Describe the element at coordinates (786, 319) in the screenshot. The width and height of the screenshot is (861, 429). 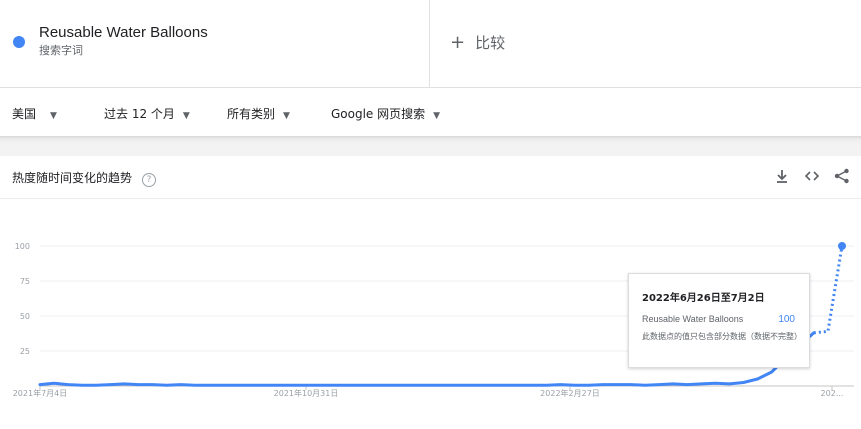
I see `tooltip-value: 100` at that location.